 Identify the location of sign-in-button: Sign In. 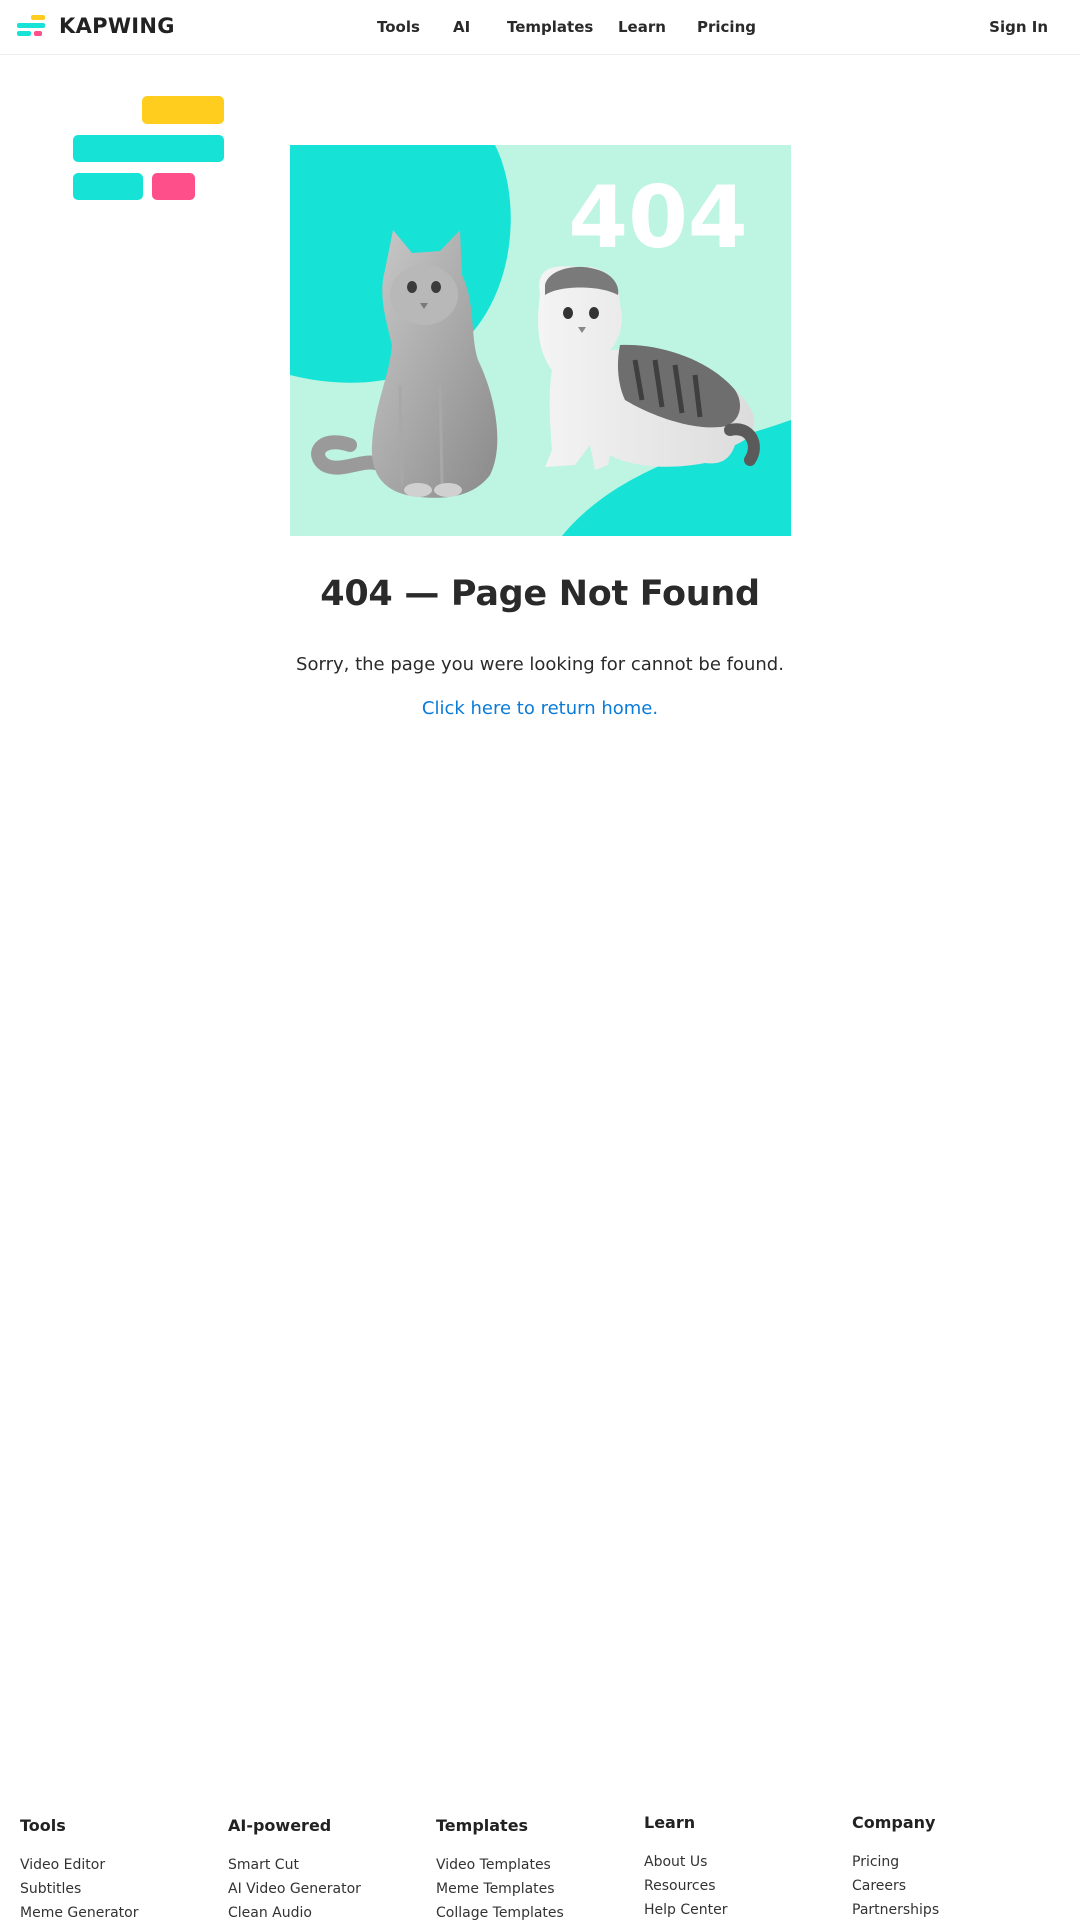
(1018, 27).